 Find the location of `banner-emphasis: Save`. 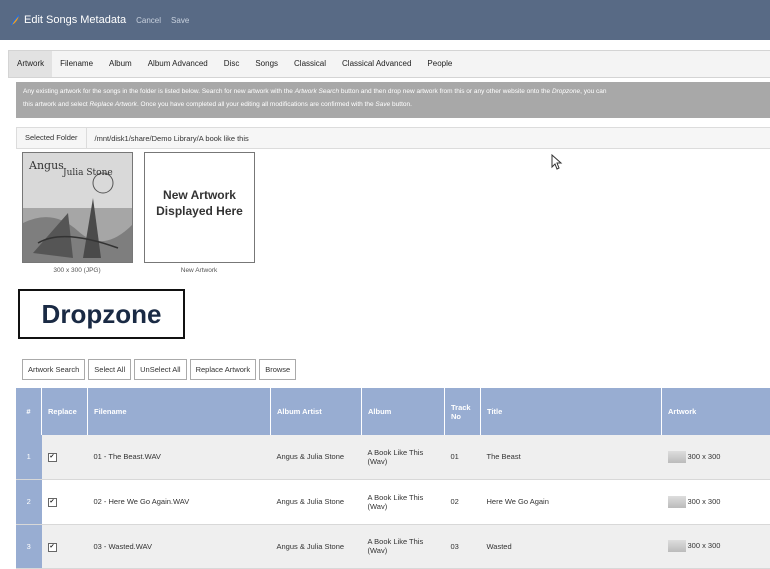

banner-emphasis: Save is located at coordinates (382, 104).